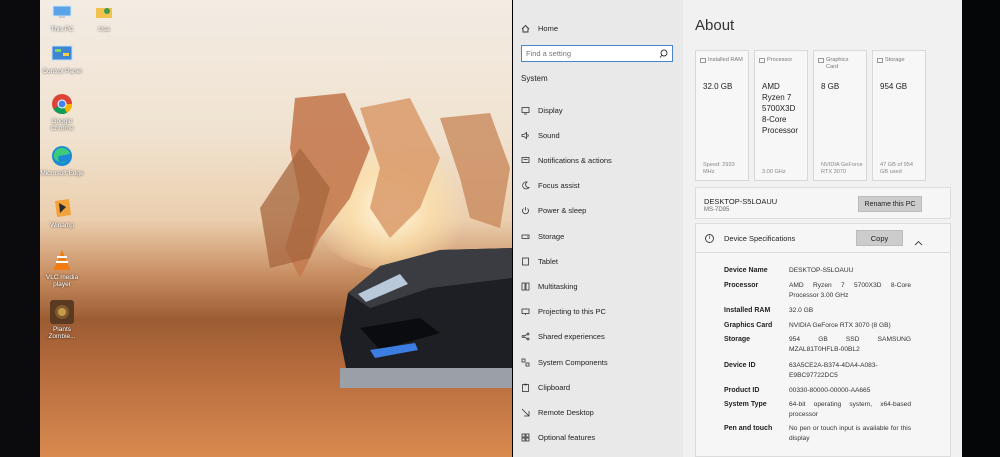 The width and height of the screenshot is (1000, 457). I want to click on game-icon, so click(62, 312).